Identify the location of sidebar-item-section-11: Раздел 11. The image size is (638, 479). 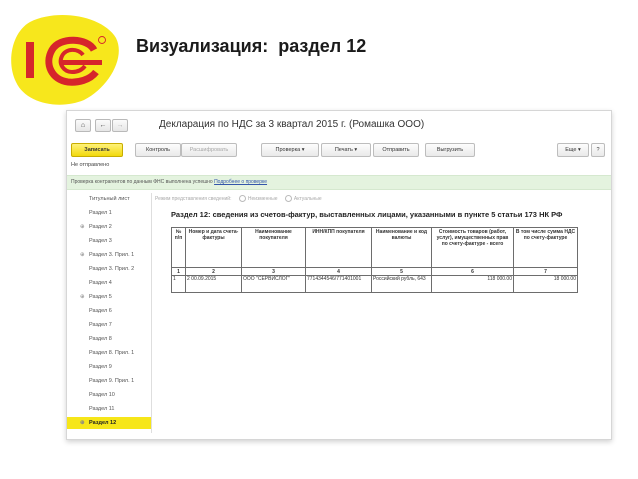
(109, 409).